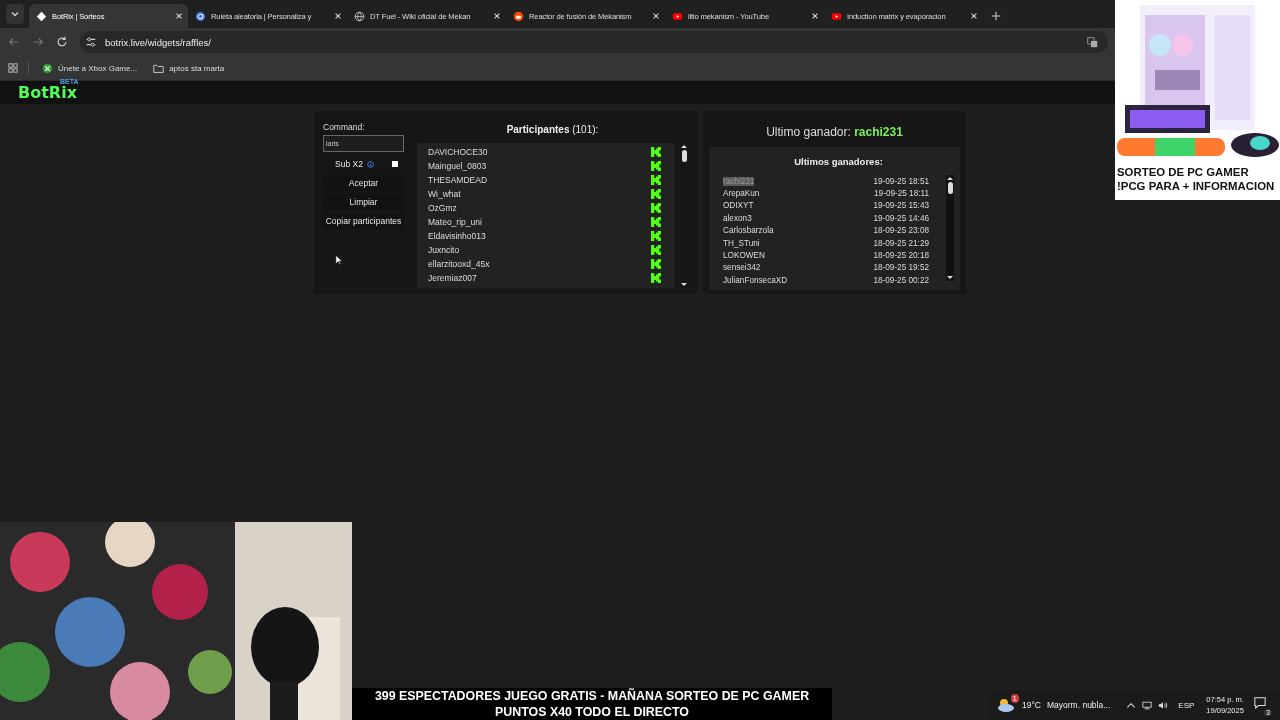 Image resolution: width=1280 pixels, height=720 pixels. Describe the element at coordinates (363, 202) in the screenshot. I see `action-button: Limpiar` at that location.